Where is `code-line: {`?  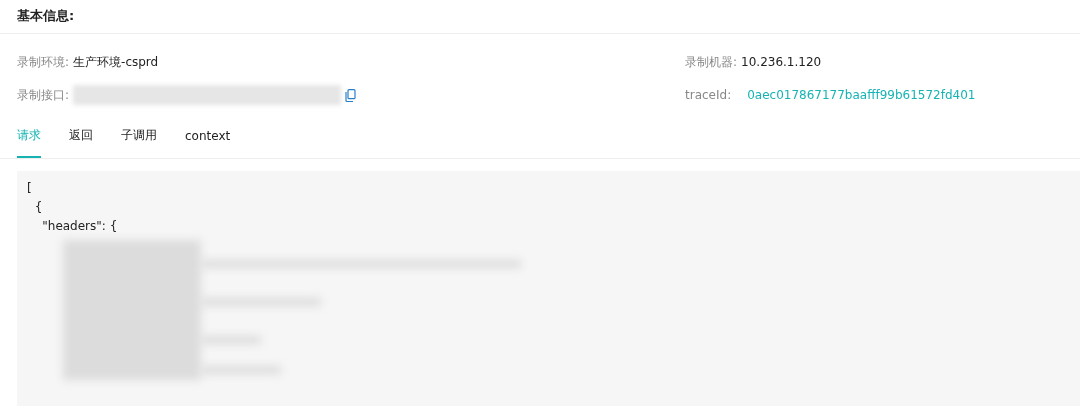 code-line: { is located at coordinates (38, 207).